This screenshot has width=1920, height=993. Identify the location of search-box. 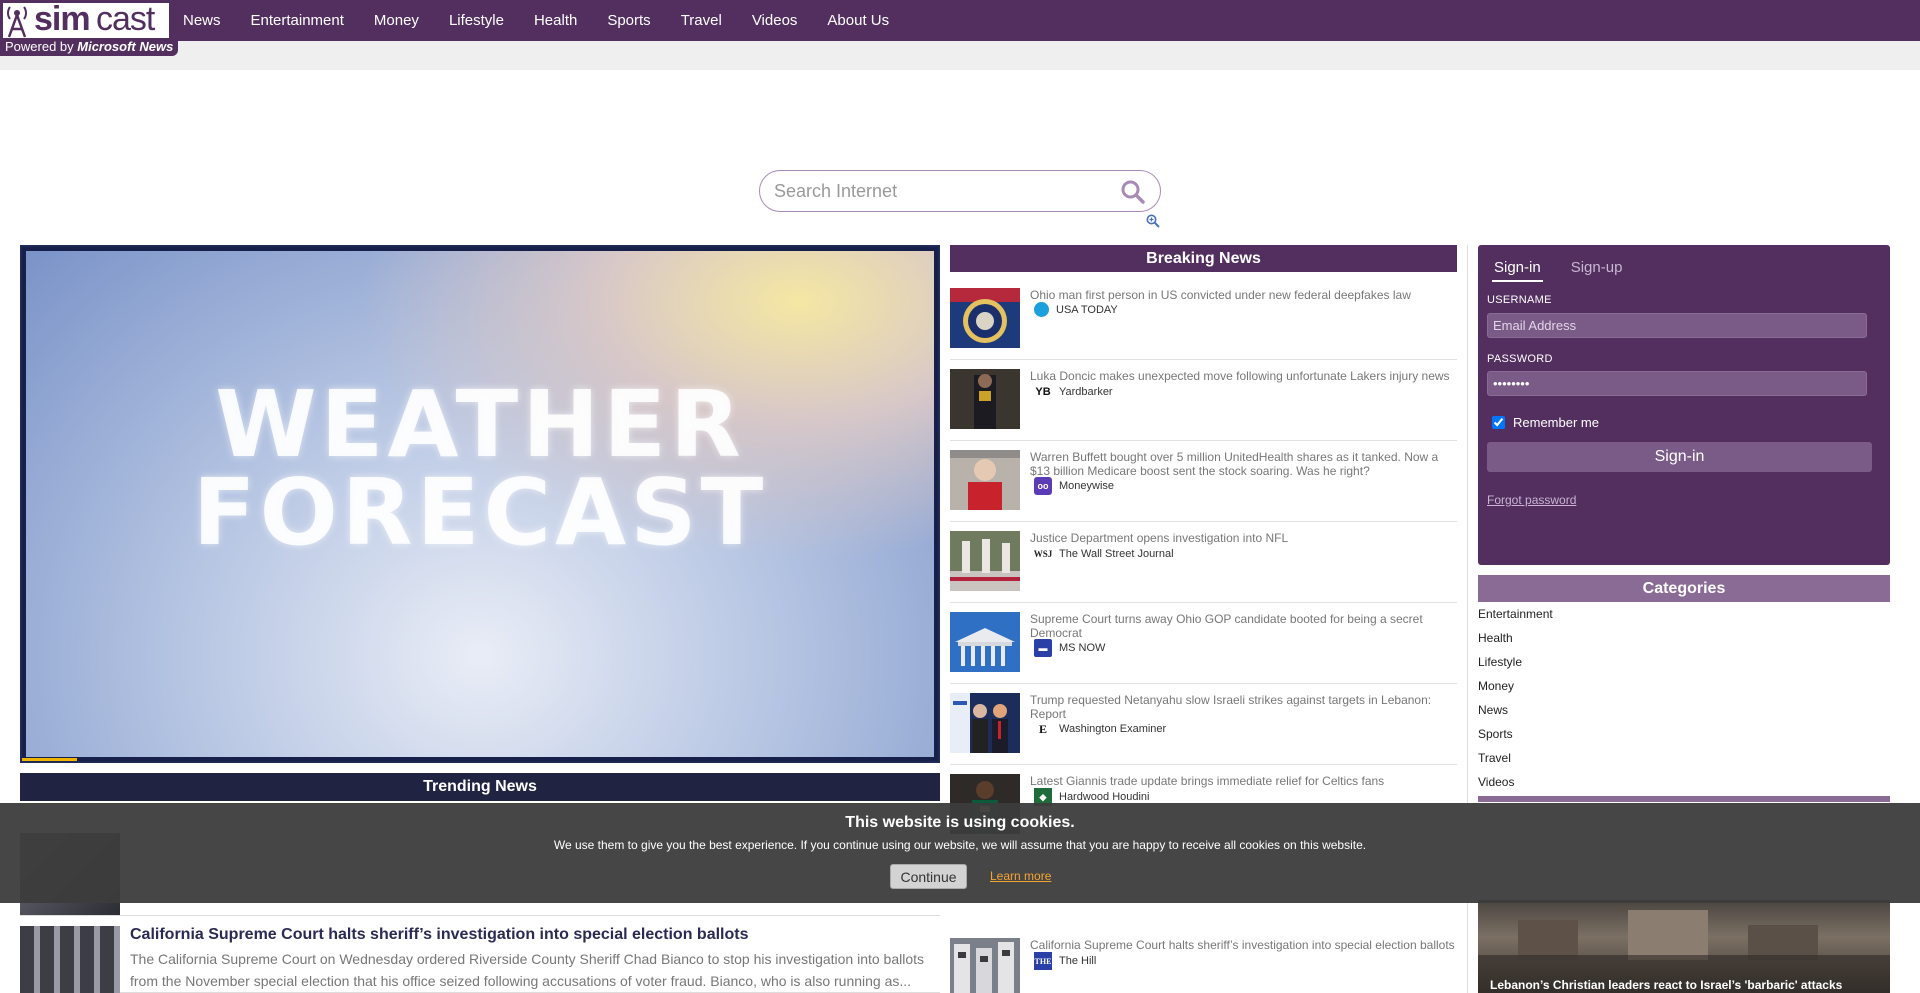
(960, 191).